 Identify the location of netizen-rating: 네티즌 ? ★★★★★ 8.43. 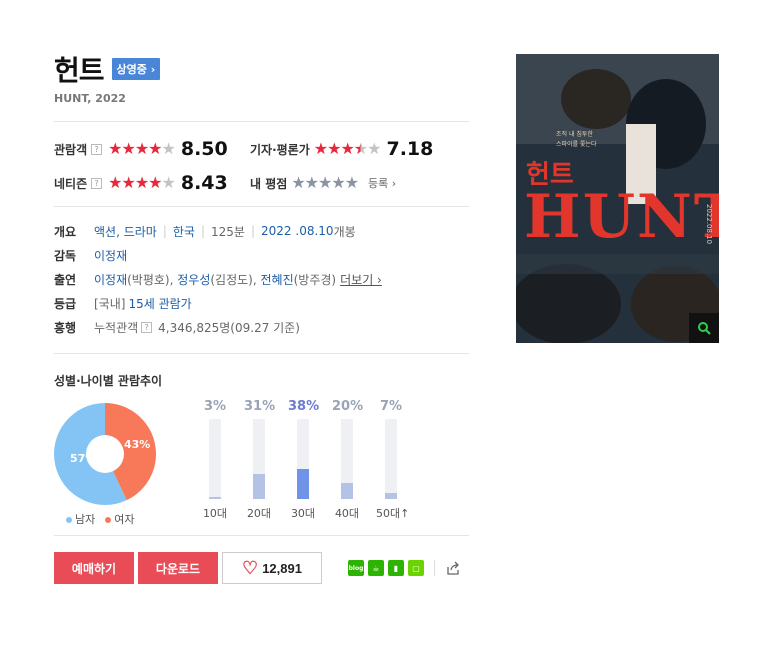
(152, 183).